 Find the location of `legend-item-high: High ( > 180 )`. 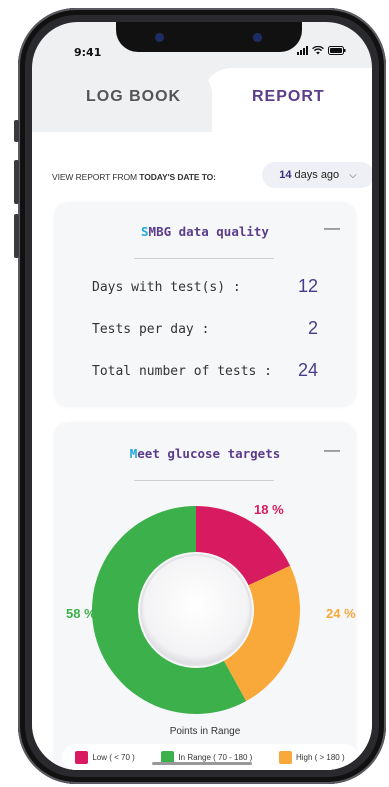

legend-item-high: High ( > 180 ) is located at coordinates (311, 757).